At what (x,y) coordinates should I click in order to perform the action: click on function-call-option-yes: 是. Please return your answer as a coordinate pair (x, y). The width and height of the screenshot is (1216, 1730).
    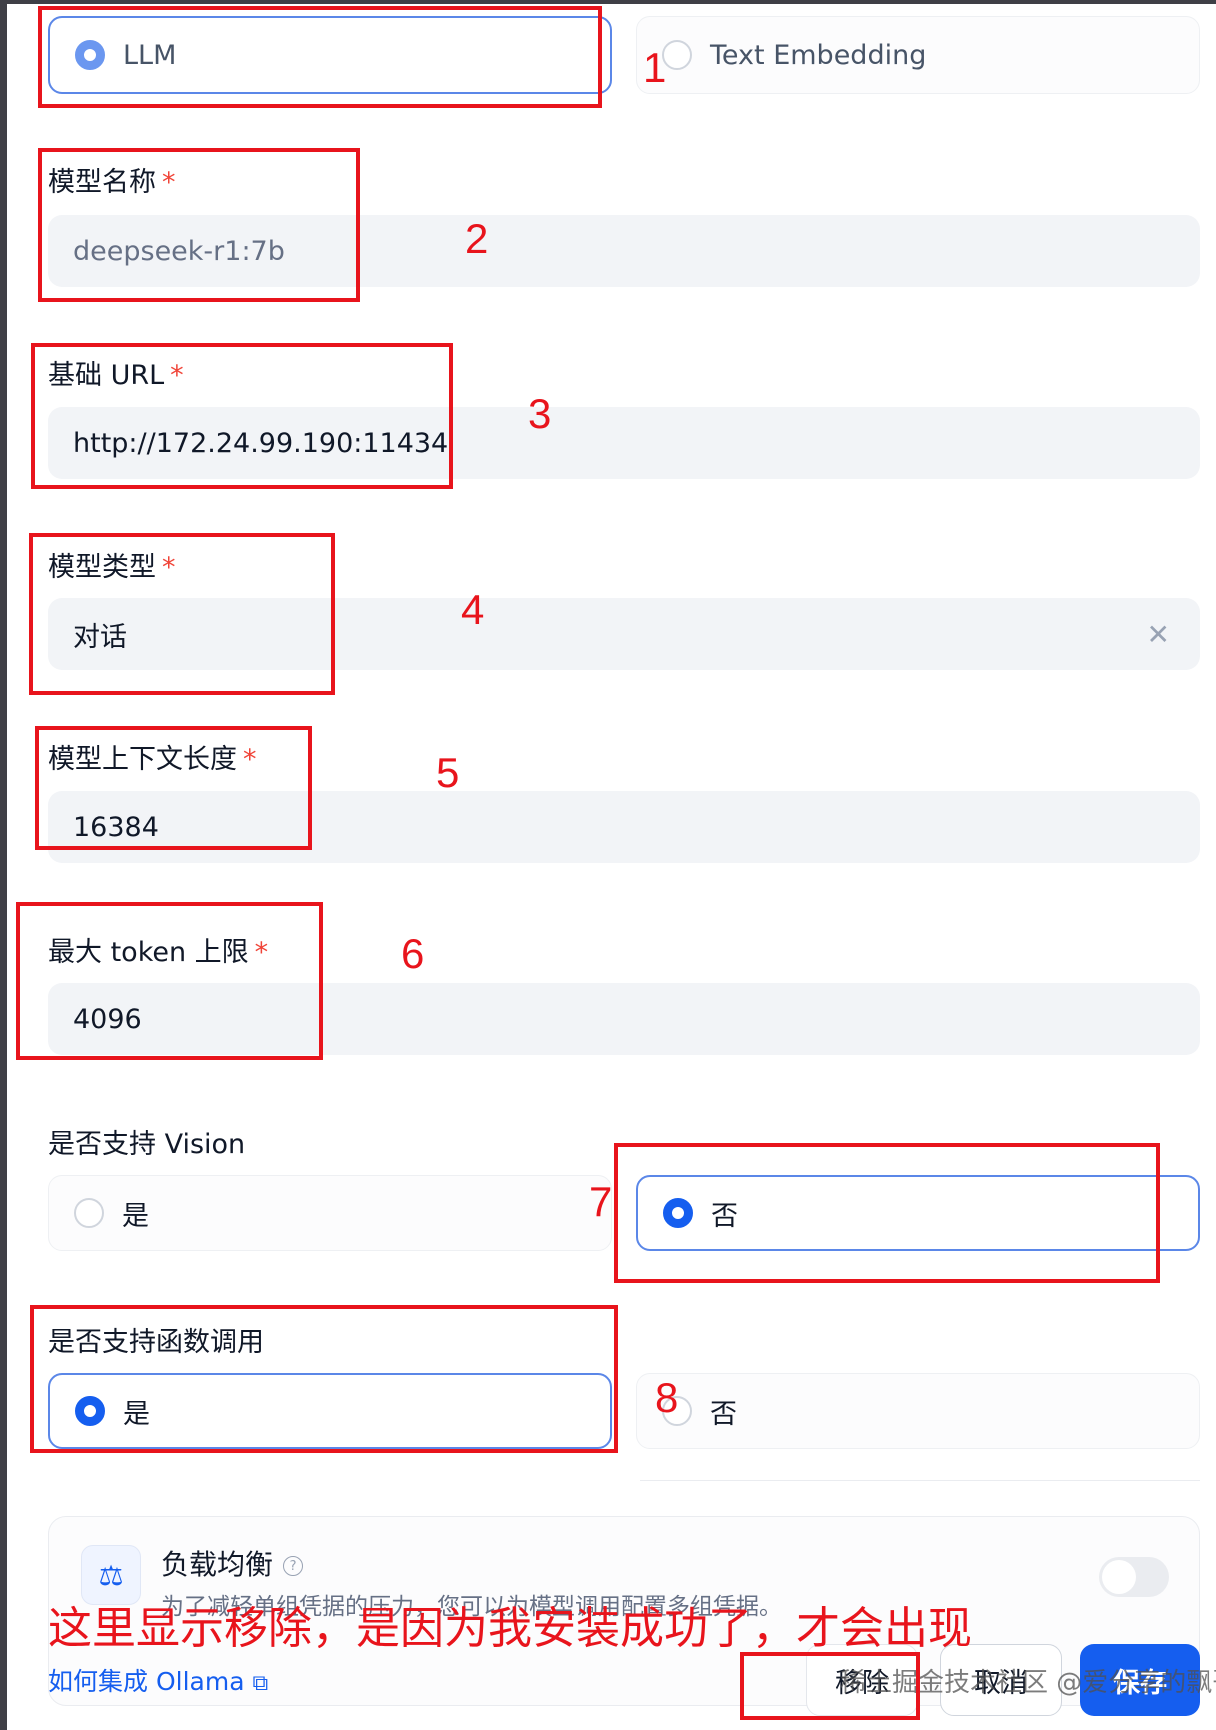
    Looking at the image, I should click on (330, 1411).